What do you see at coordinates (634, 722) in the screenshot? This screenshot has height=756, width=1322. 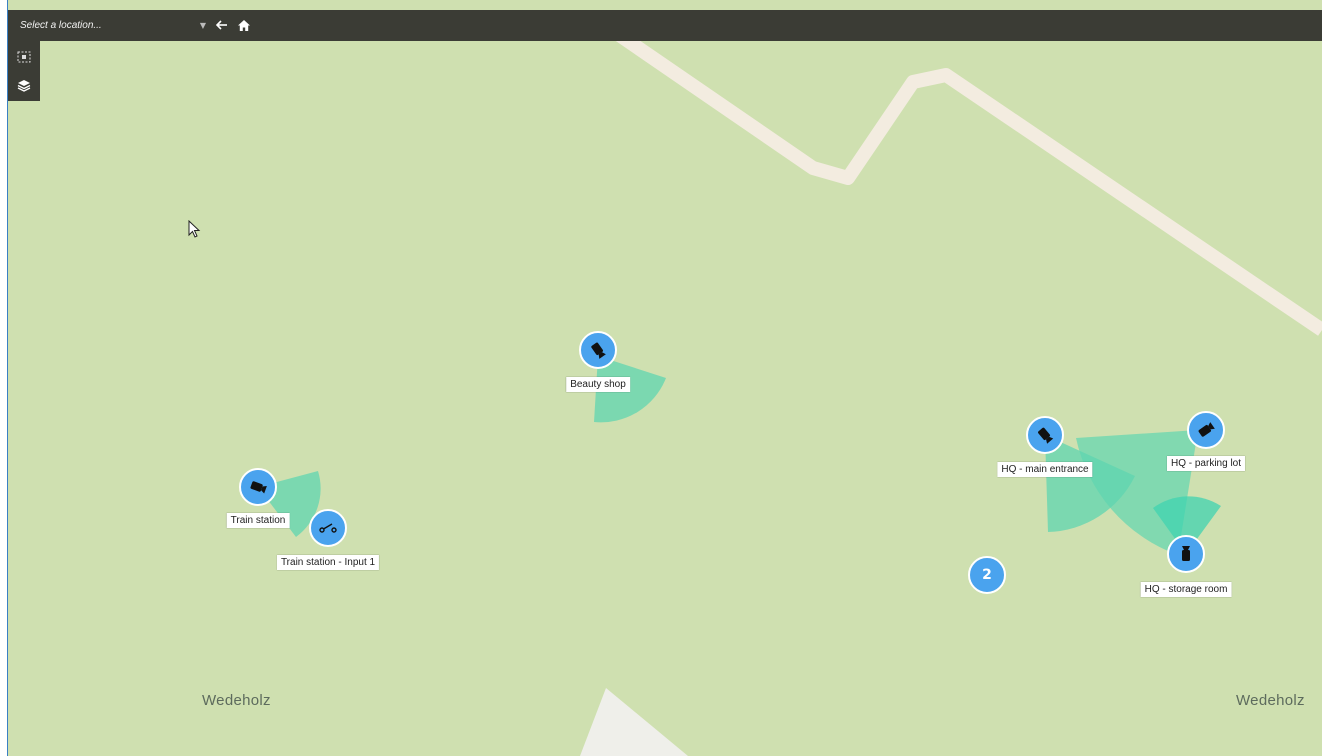 I see `building-area` at bounding box center [634, 722].